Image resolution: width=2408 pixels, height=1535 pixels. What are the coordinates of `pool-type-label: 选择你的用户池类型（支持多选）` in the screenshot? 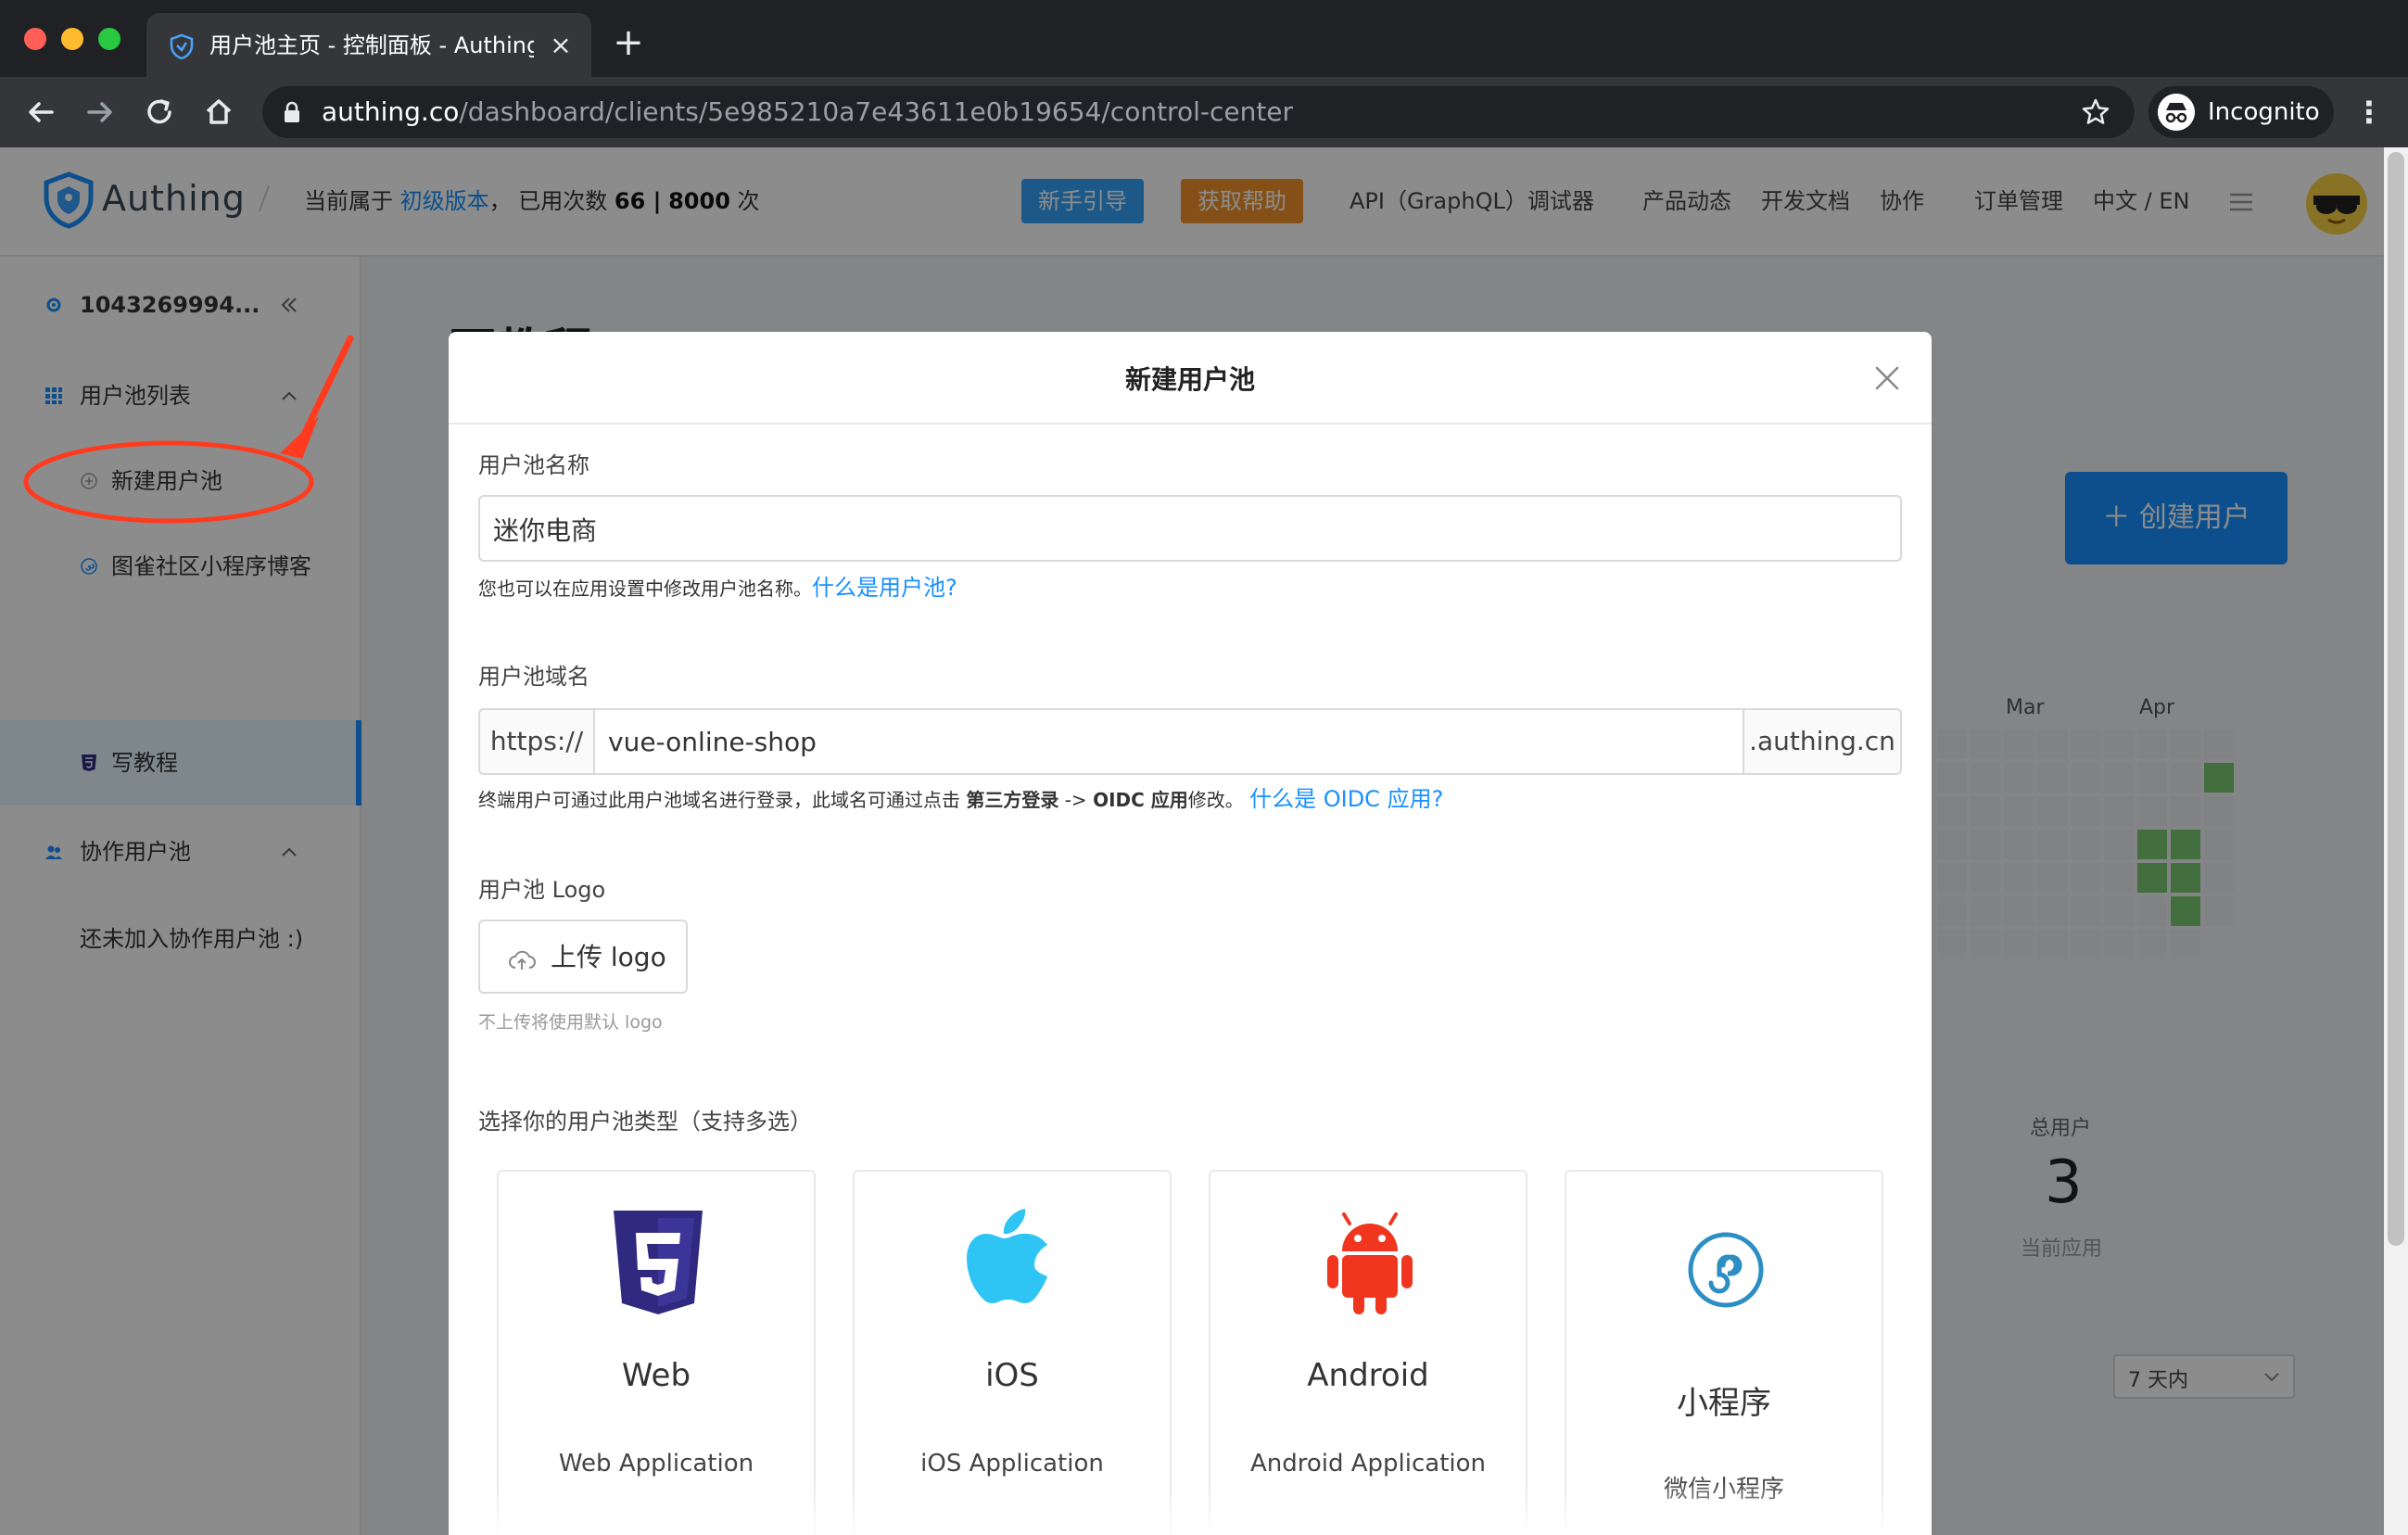 It's located at (645, 1122).